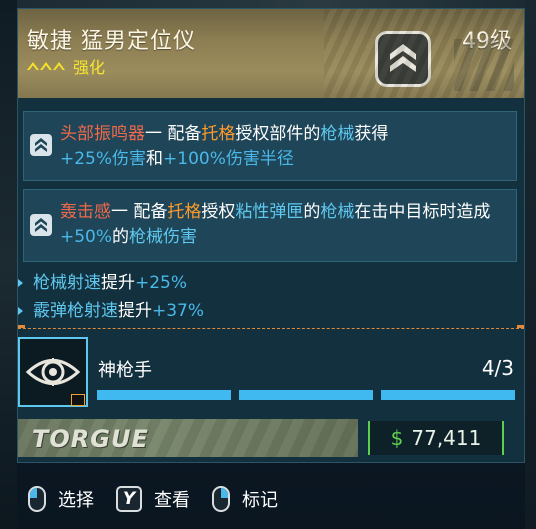  What do you see at coordinates (280, 225) in the screenshot?
I see `perk-description-2: 轰击感一 配备托格授权粘性弹匣的枪械在击中目标时造成+50%的枪械伤害` at bounding box center [280, 225].